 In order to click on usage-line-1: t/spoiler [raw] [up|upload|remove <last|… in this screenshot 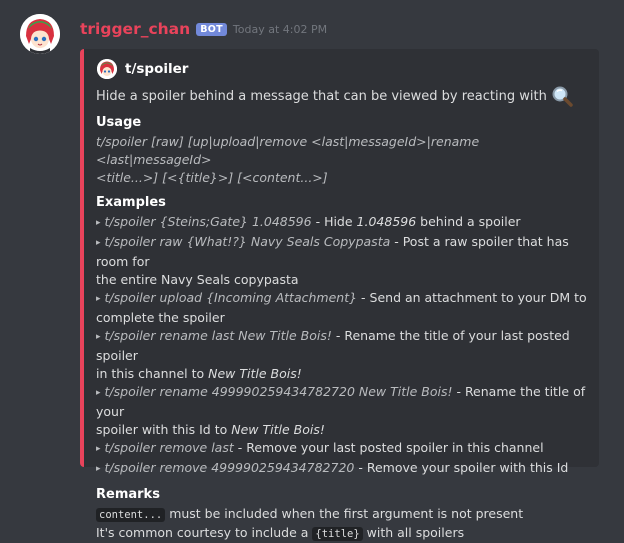, I will do `click(288, 150)`.